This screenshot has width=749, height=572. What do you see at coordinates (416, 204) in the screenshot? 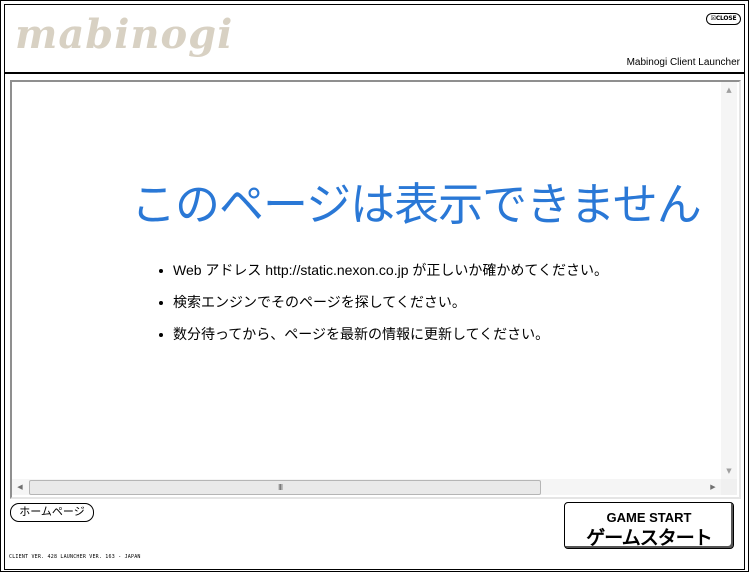
I see `error-title: このページは表示できません` at bounding box center [416, 204].